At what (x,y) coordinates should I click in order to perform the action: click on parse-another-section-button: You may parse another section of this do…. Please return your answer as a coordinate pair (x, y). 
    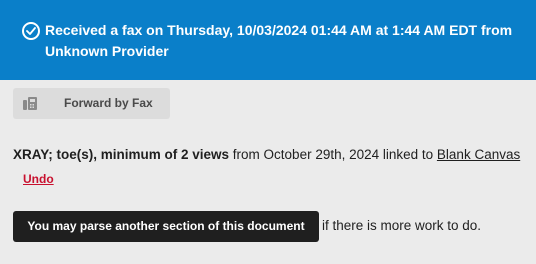
    Looking at the image, I should click on (166, 226).